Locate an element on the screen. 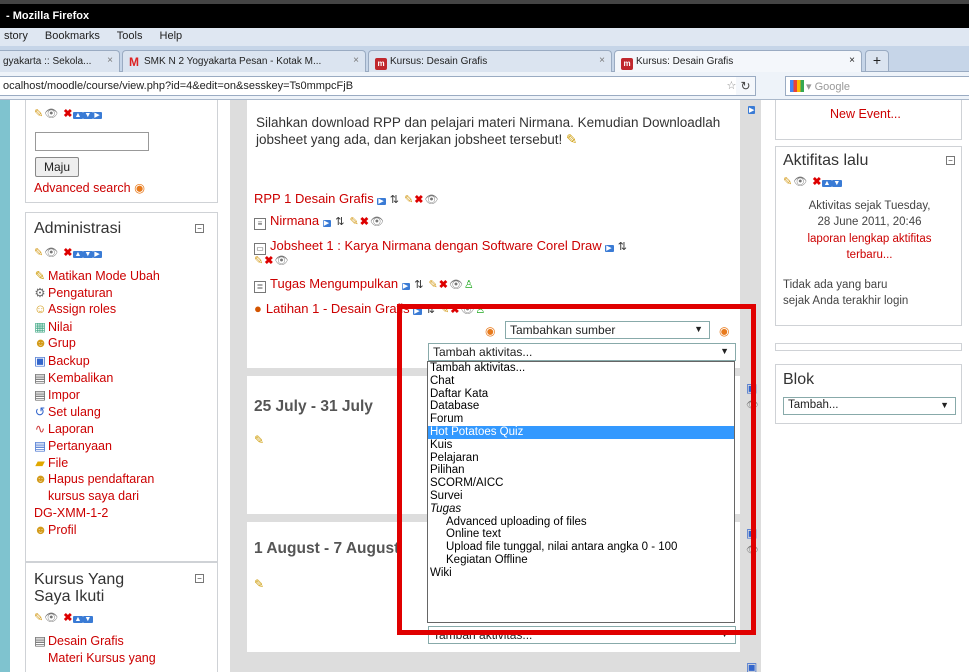 This screenshot has height=672, width=969. assignment-icon: ≣ is located at coordinates (260, 287).